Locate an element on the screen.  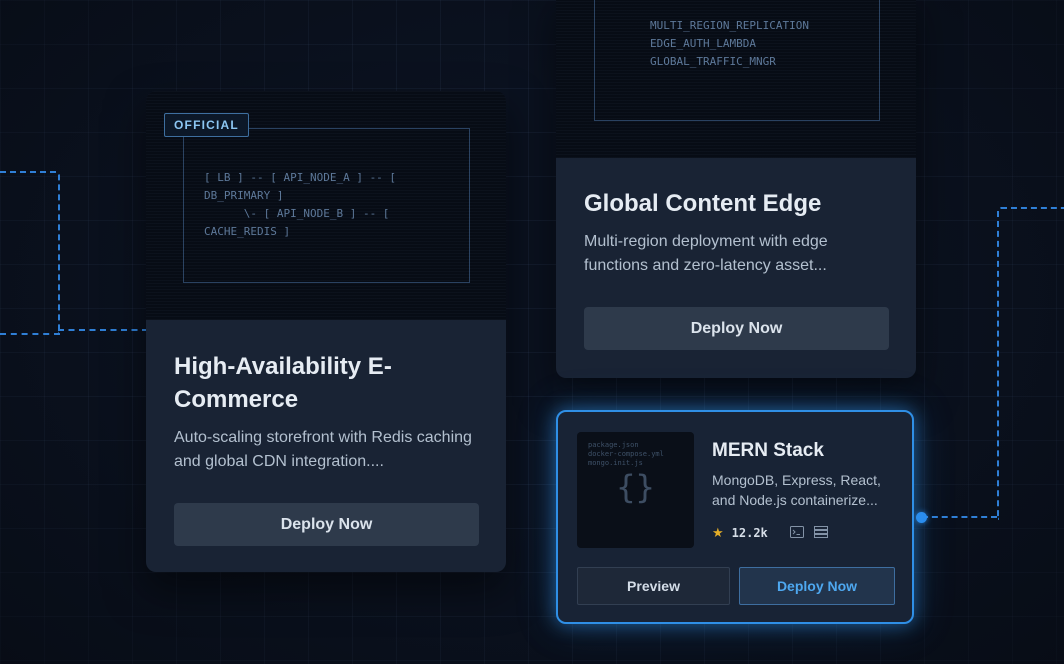
code-braces-icon: {} is located at coordinates (635, 487).